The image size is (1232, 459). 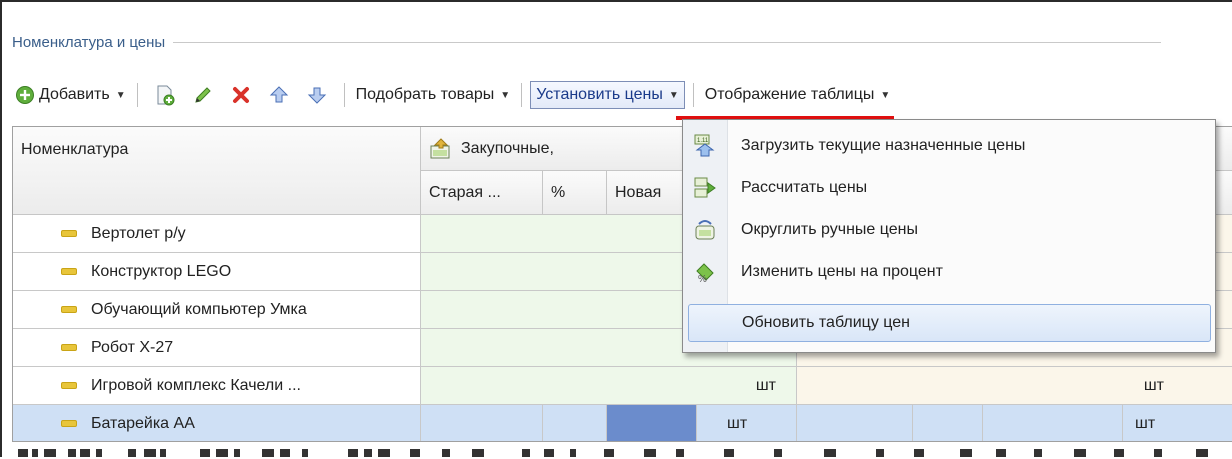 I want to click on table-row-name-cell: Вертолет р/у, so click(x=217, y=234).